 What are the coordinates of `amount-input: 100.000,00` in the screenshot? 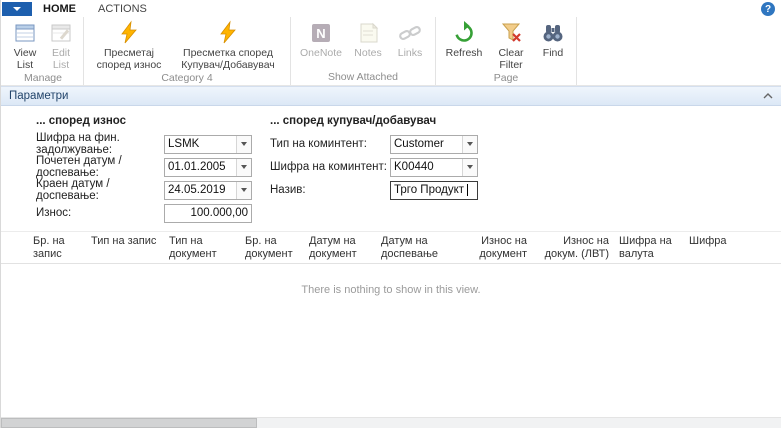 It's located at (208, 213).